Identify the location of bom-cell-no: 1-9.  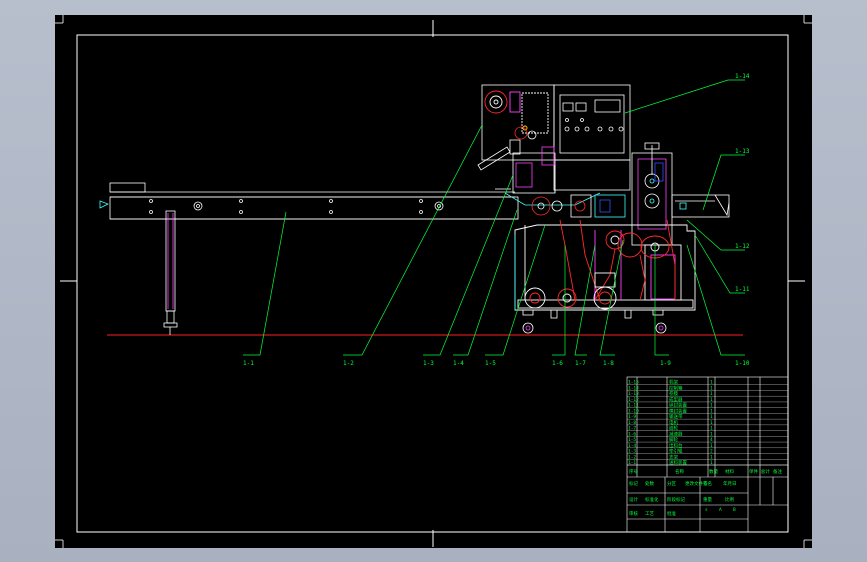
(632, 417).